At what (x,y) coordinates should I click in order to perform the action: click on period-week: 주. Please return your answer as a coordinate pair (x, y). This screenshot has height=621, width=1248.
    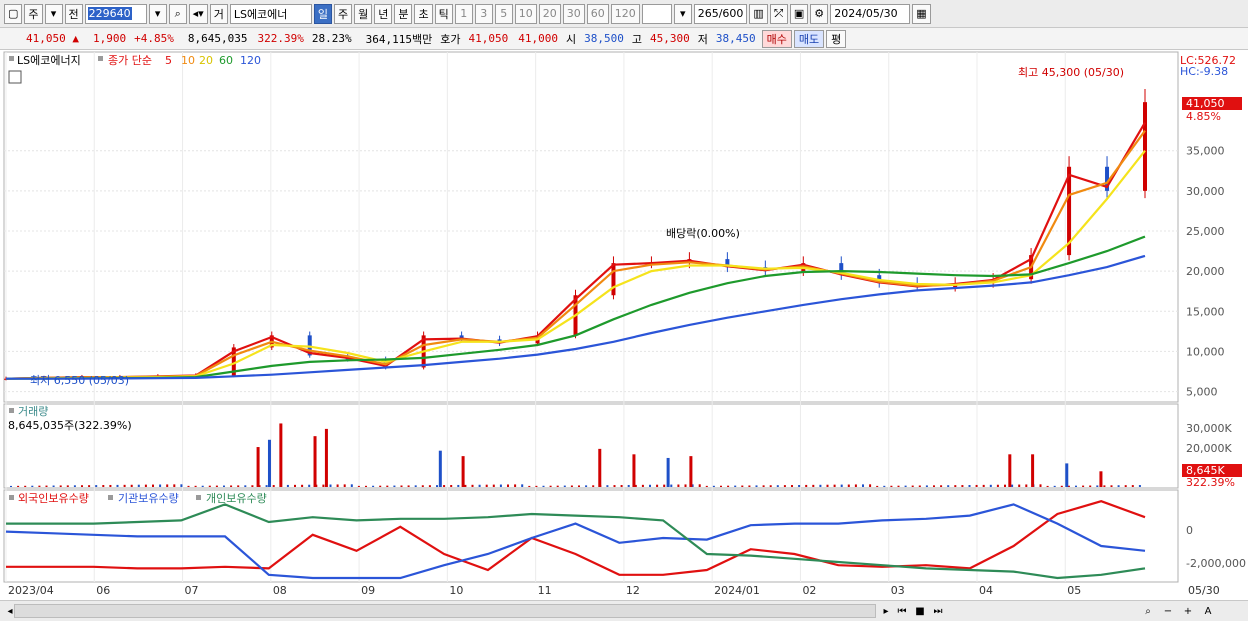
    Looking at the image, I should click on (343, 13).